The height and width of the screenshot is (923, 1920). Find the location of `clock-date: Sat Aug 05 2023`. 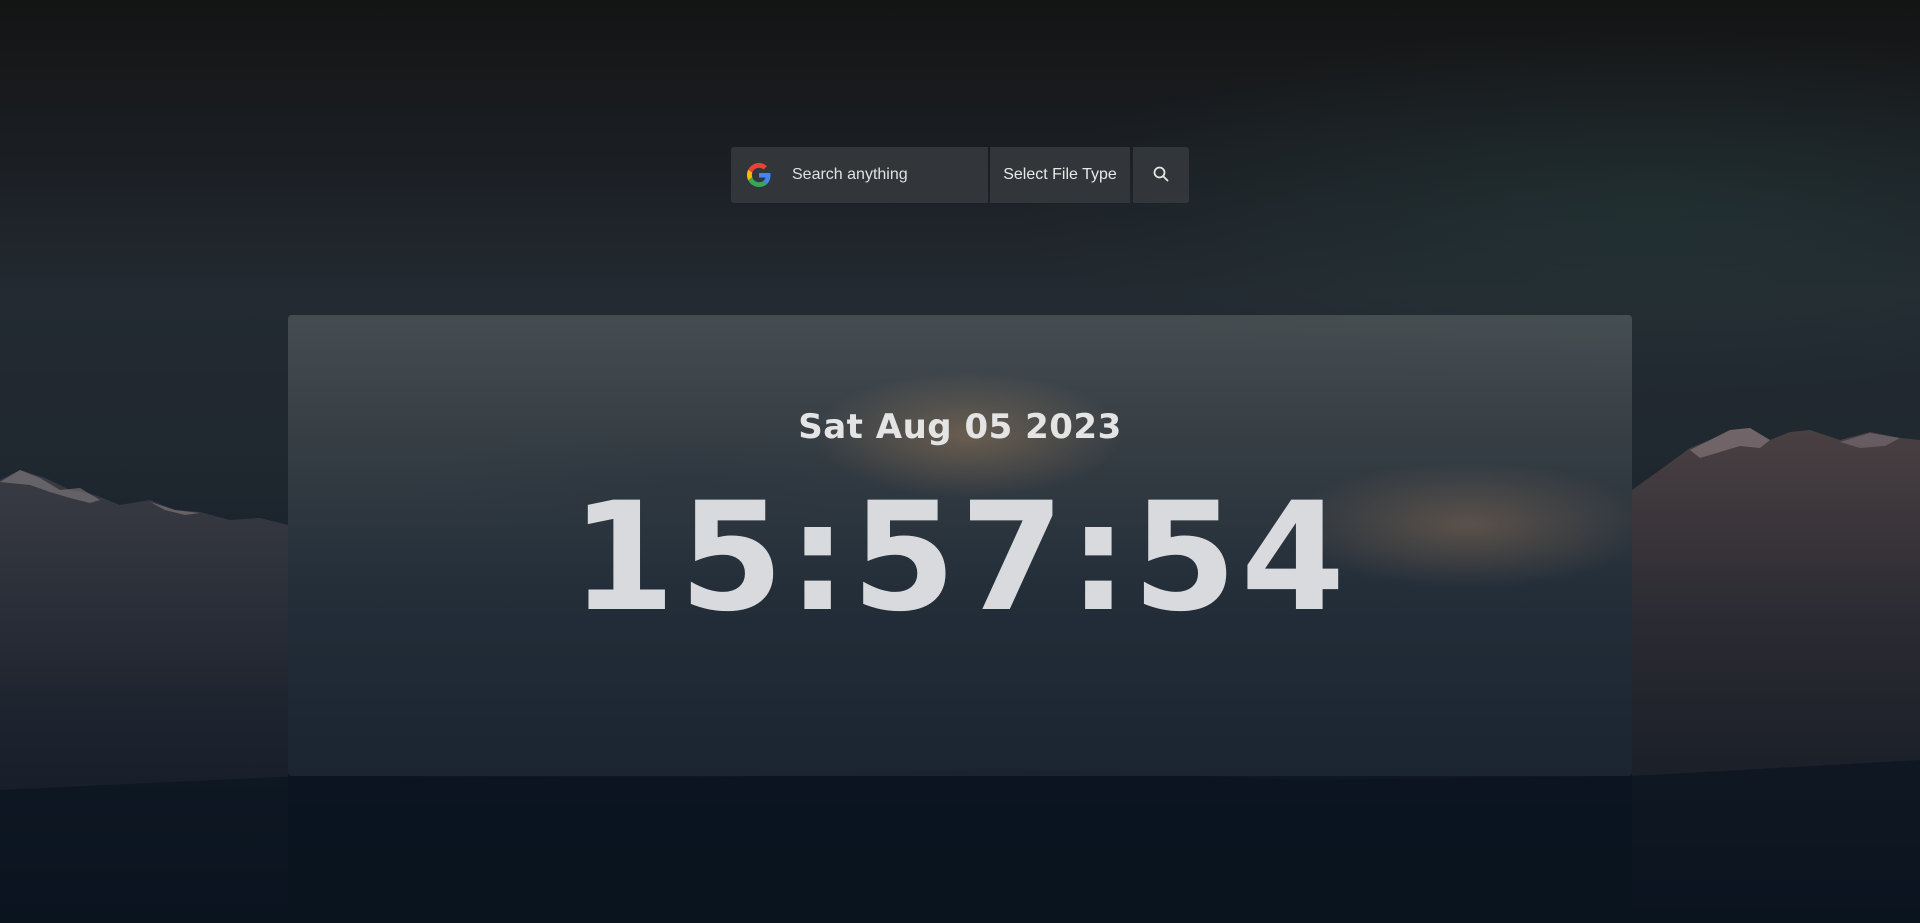

clock-date: Sat Aug 05 2023 is located at coordinates (960, 427).